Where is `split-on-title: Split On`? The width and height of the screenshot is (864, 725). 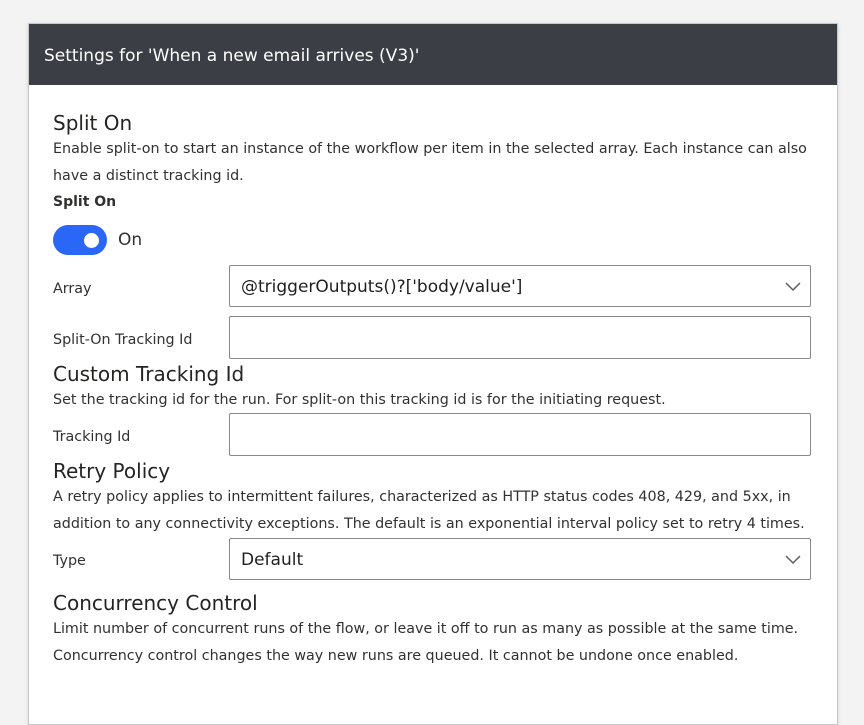 split-on-title: Split On is located at coordinates (93, 123).